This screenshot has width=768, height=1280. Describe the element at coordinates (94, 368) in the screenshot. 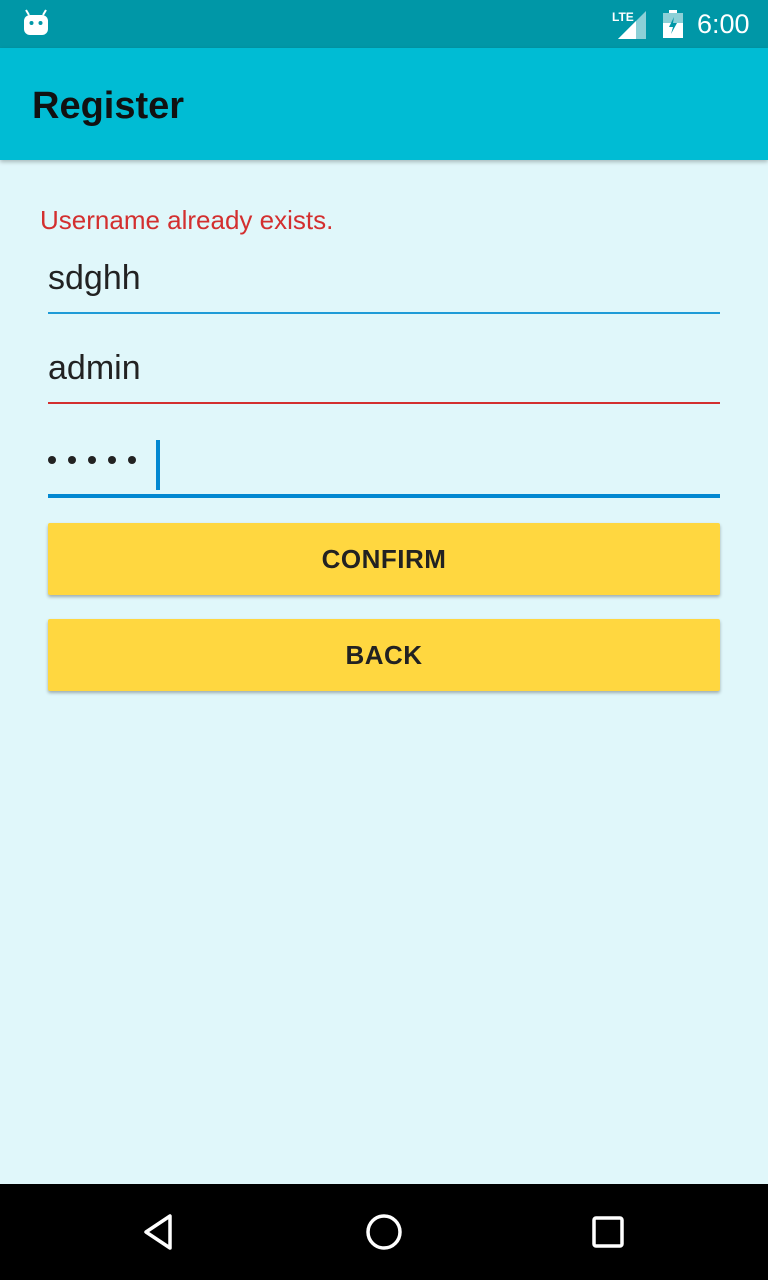

I see `email-value: admin` at that location.